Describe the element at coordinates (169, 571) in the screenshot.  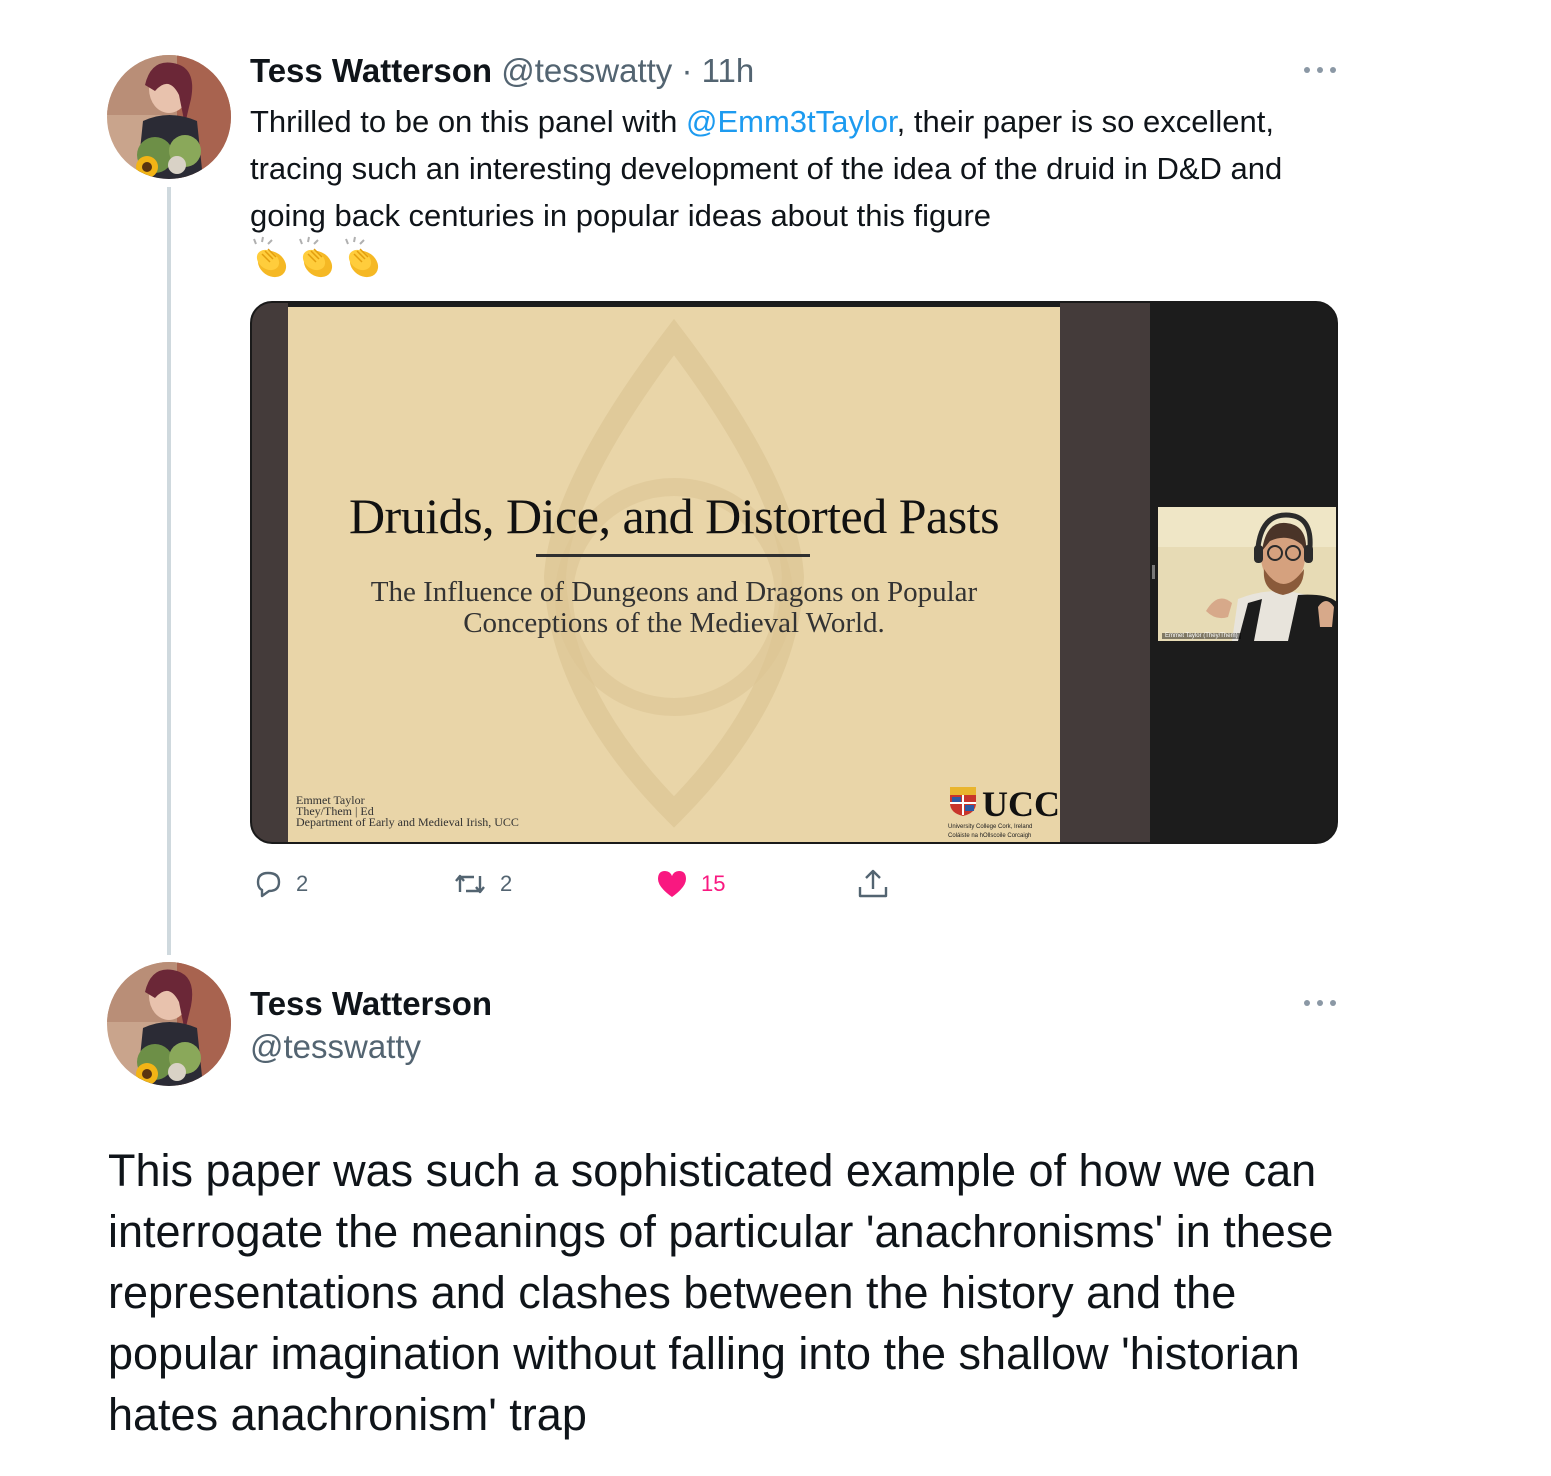
I see `thread-connector-line` at that location.